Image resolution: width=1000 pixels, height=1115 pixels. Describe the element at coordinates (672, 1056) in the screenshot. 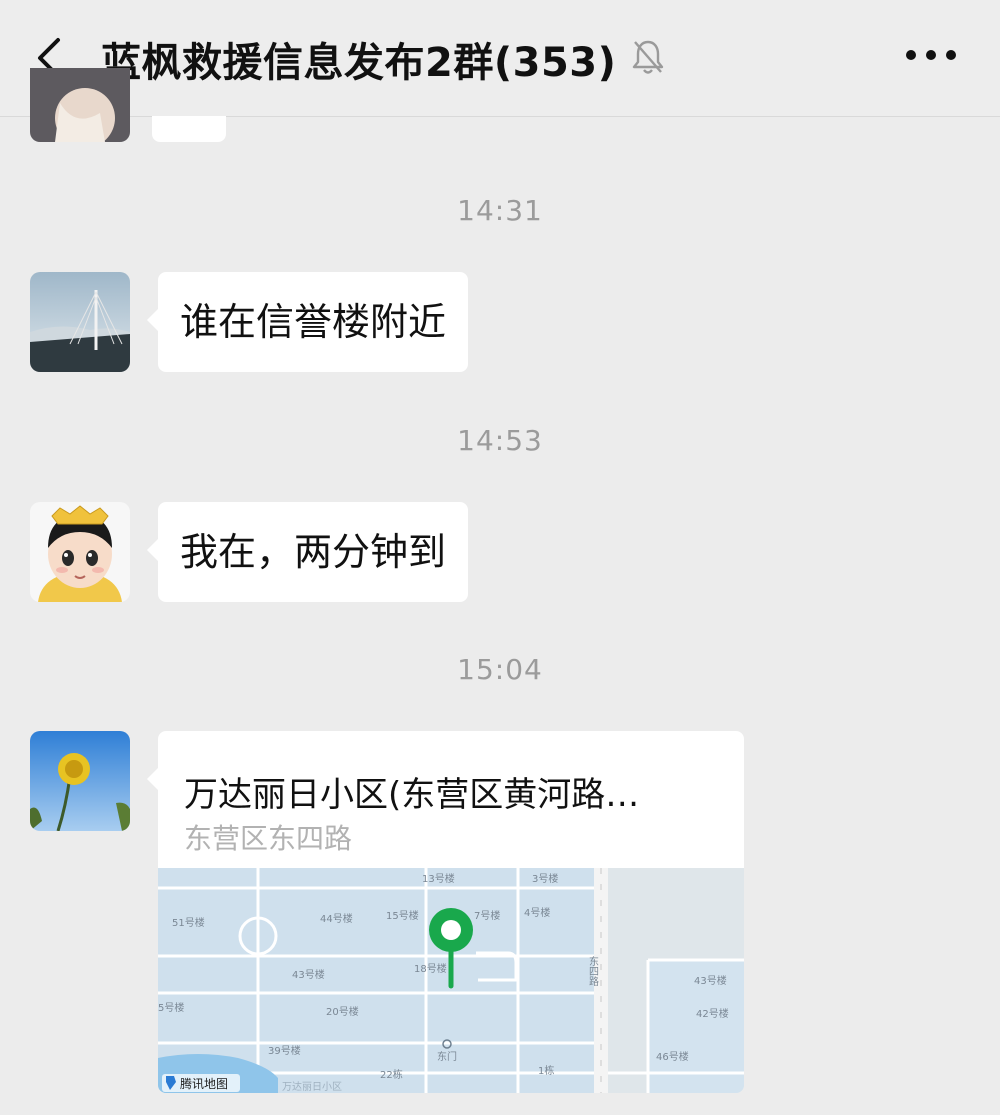

I see `map-label: 46号楼` at that location.